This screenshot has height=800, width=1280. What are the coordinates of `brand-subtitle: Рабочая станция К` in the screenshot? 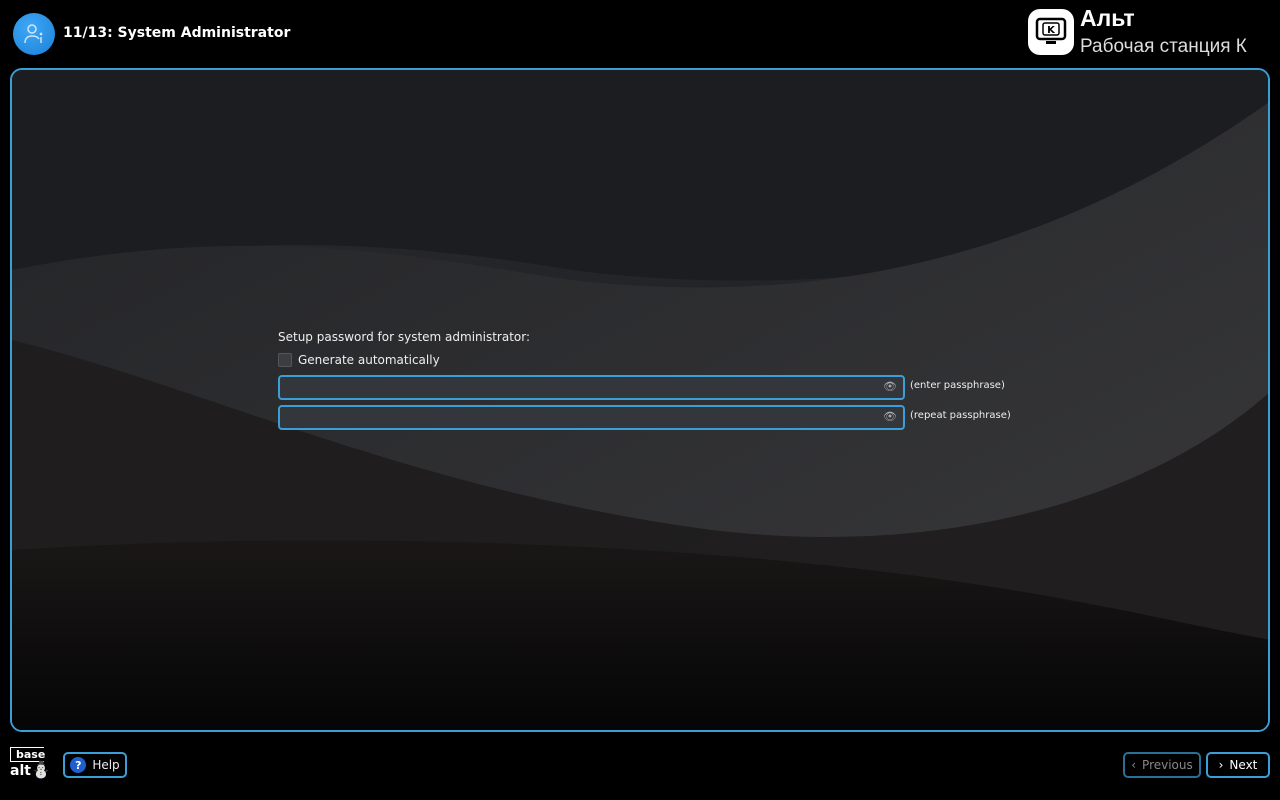 It's located at (1163, 46).